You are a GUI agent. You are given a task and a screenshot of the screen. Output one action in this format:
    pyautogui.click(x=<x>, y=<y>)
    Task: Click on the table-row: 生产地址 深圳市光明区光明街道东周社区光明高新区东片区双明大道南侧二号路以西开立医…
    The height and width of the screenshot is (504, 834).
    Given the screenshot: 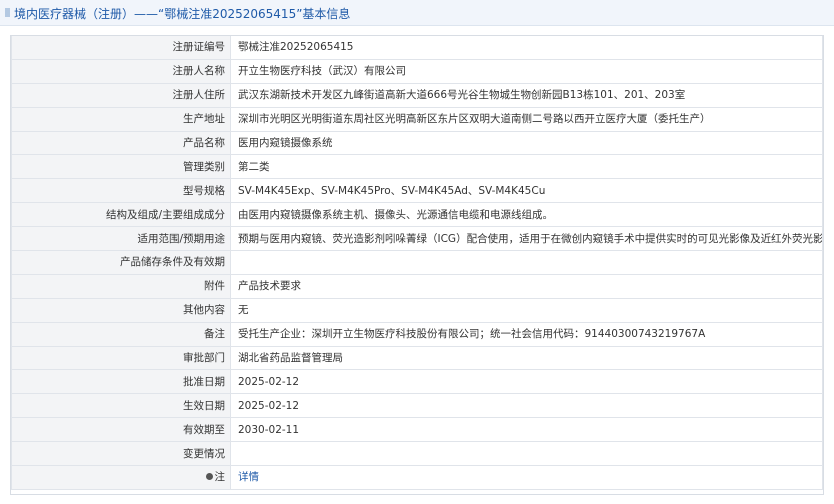 What is the action you would take?
    pyautogui.click(x=417, y=119)
    